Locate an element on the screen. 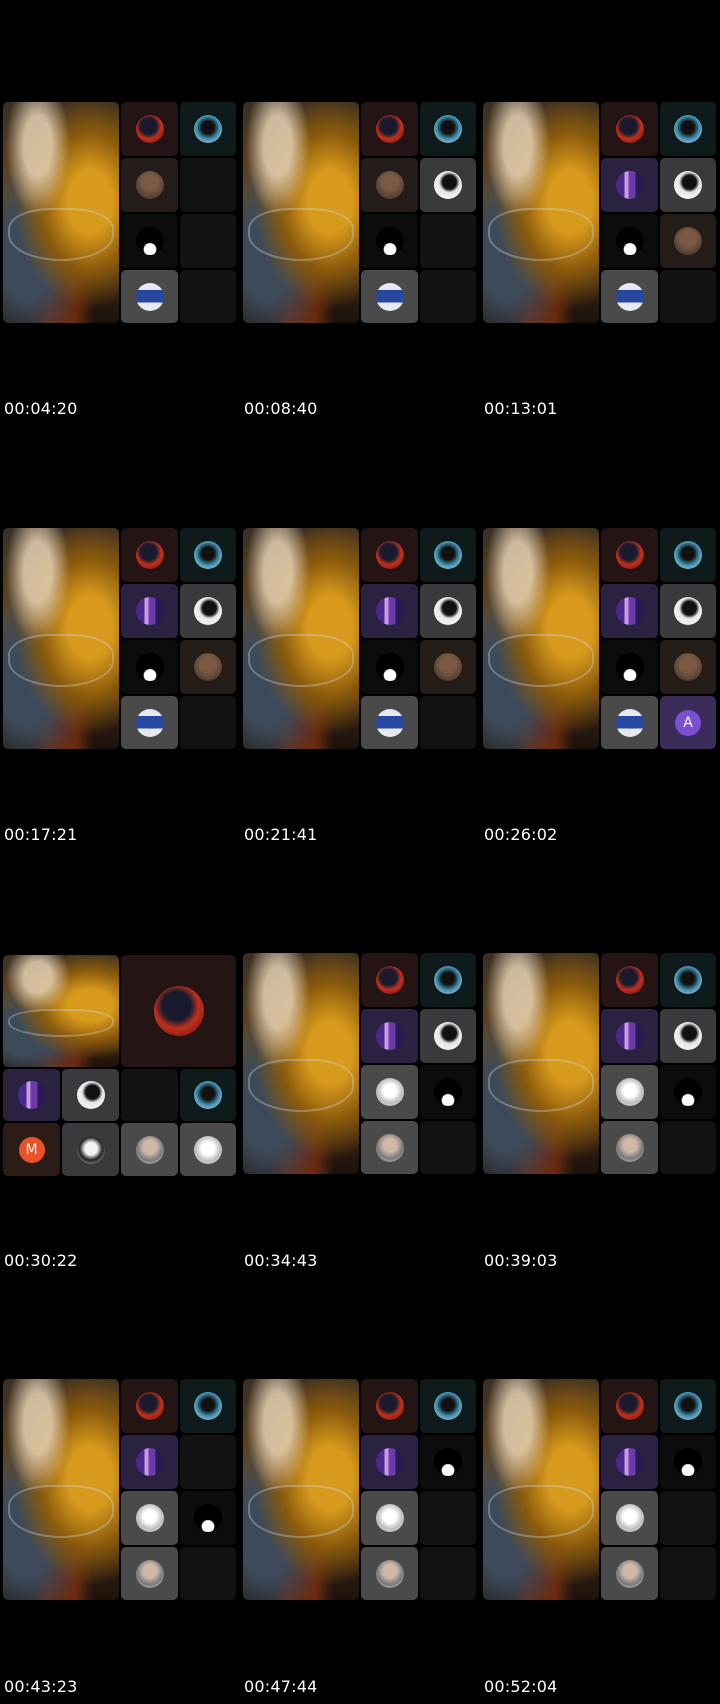 This screenshot has width=720, height=1704. avatar-initial: A is located at coordinates (688, 722).